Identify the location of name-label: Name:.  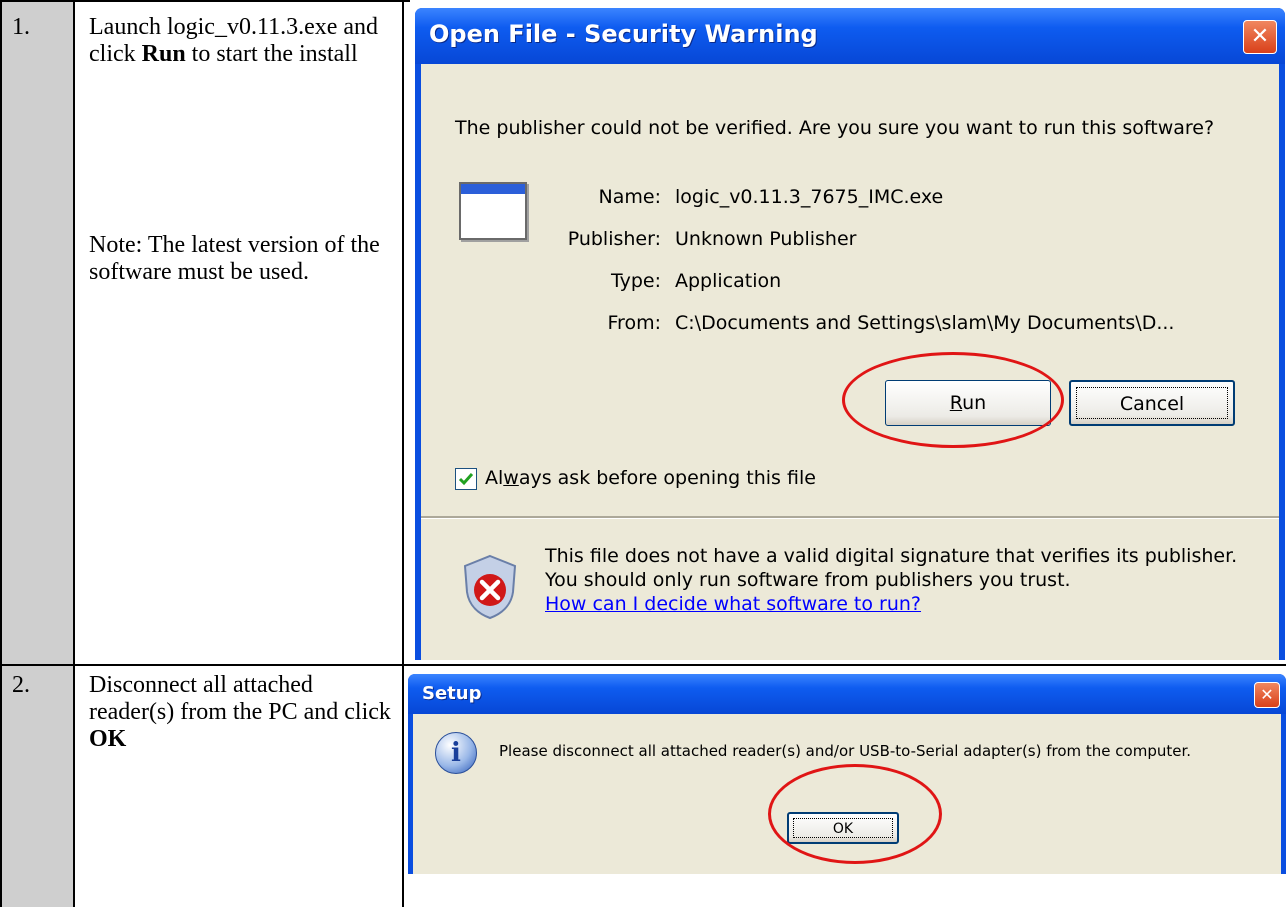
(629, 197).